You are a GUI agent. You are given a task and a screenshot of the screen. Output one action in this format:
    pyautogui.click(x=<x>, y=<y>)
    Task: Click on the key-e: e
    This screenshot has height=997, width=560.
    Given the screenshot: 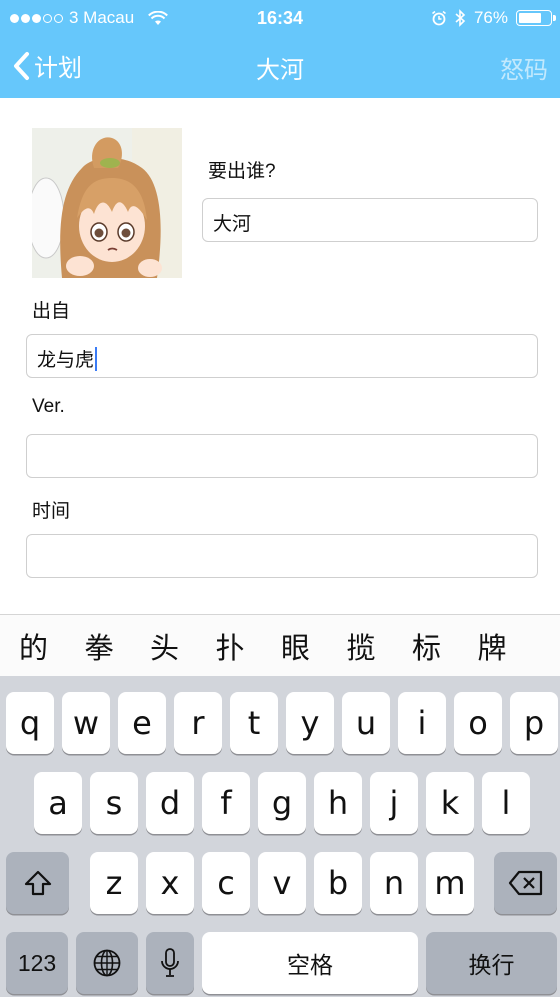 What is the action you would take?
    pyautogui.click(x=142, y=723)
    